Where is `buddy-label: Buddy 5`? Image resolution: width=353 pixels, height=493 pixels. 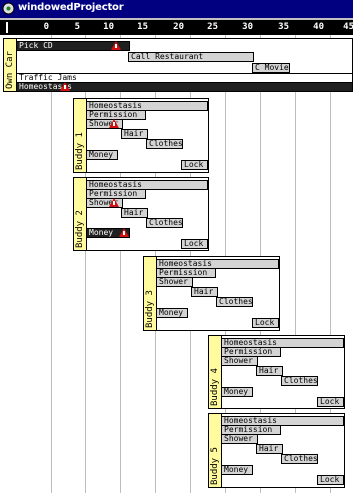 buddy-label: Buddy 5 is located at coordinates (215, 466).